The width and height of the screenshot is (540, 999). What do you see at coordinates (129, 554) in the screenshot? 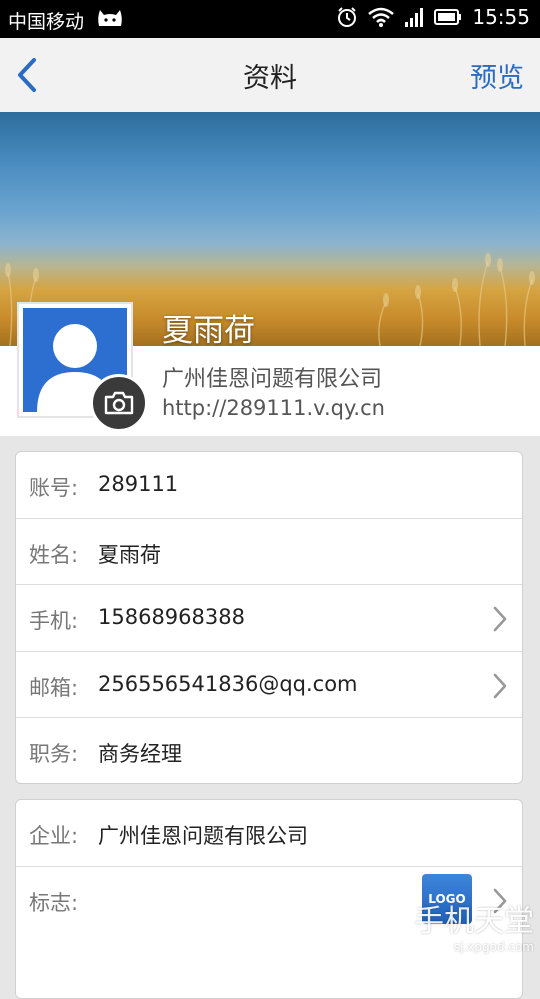
I see `name-value: 夏雨荷` at bounding box center [129, 554].